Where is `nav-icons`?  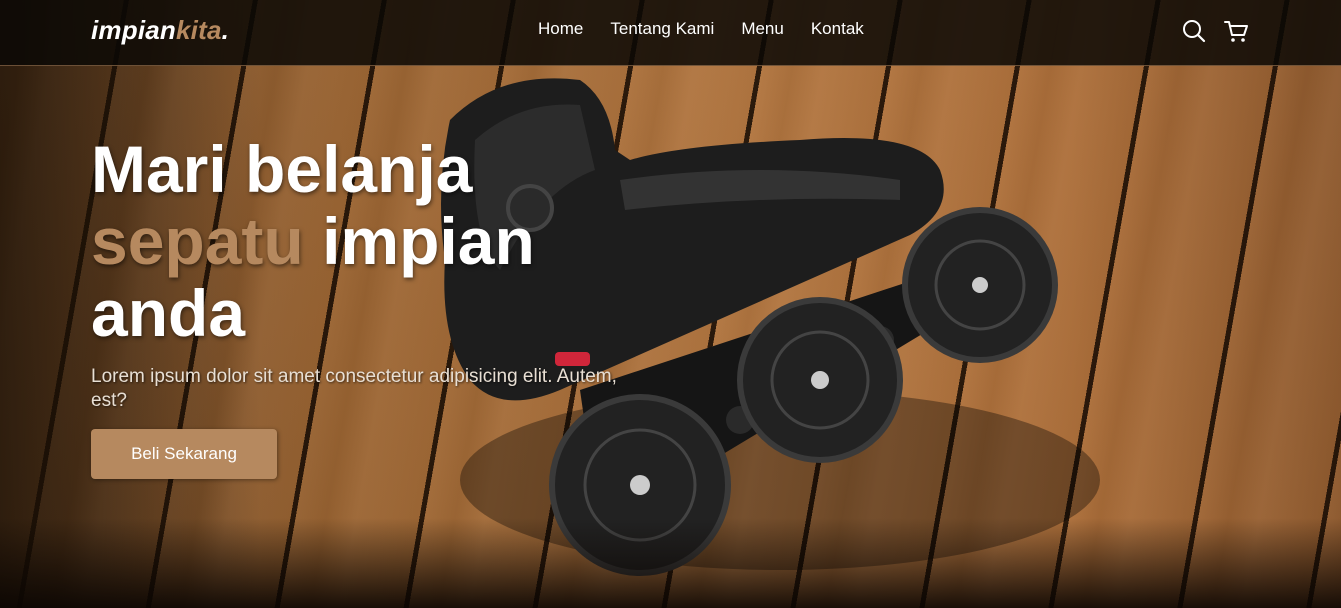
nav-icons is located at coordinates (1215, 31).